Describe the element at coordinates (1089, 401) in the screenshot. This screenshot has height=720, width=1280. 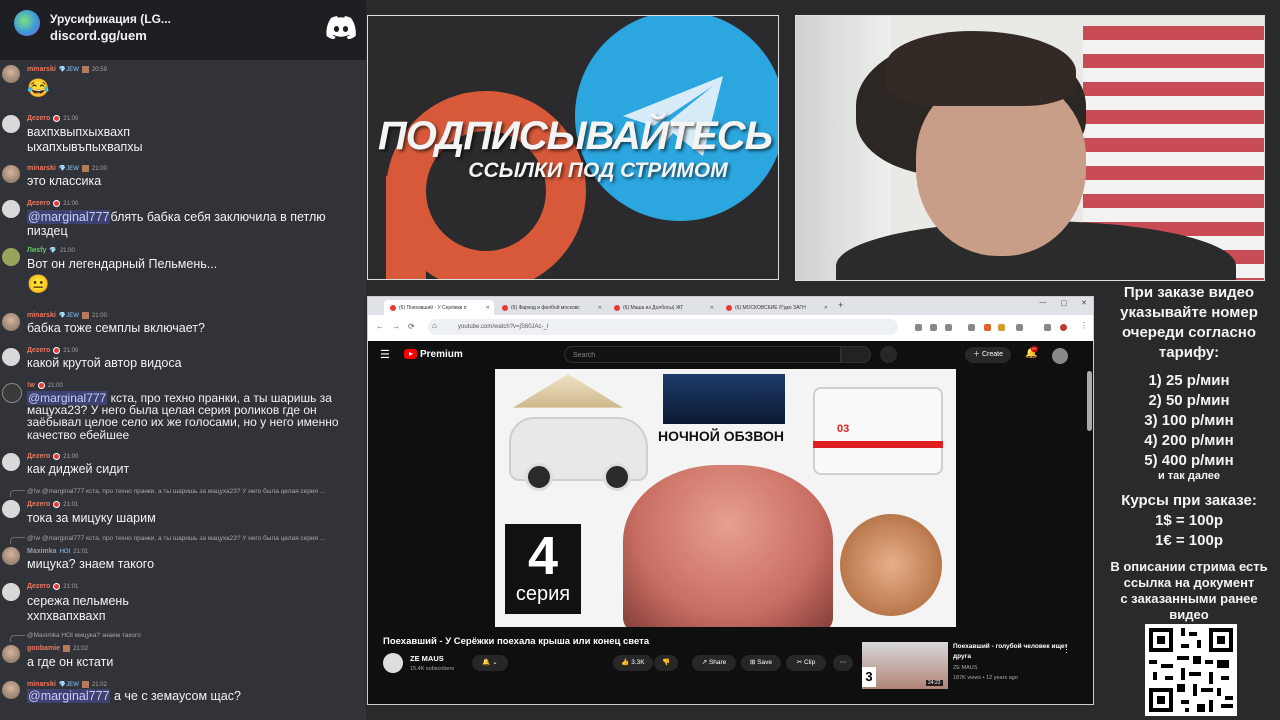
I see `scrollbar-thumb` at that location.